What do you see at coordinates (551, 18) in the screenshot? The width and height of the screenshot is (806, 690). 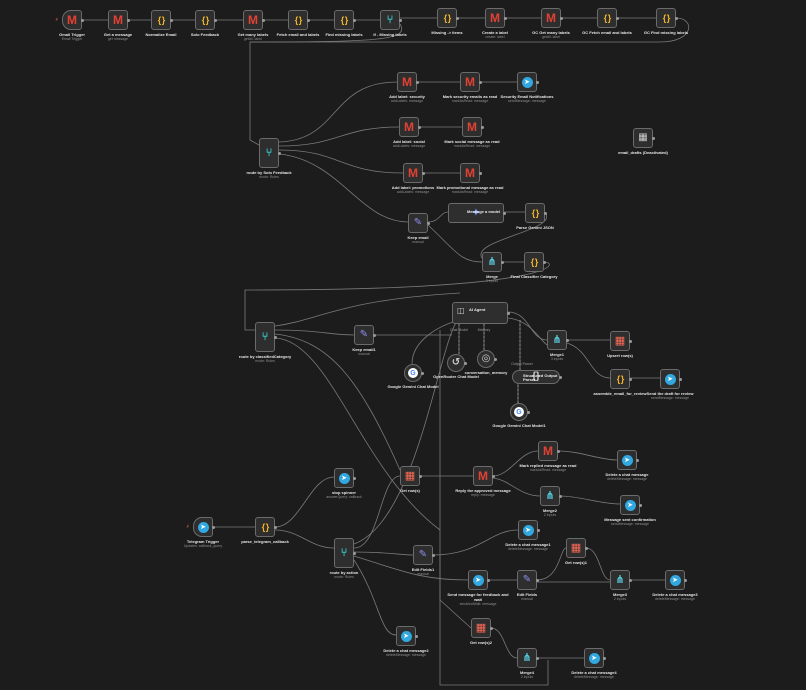 I see `node-gc-get-many-labels: M` at bounding box center [551, 18].